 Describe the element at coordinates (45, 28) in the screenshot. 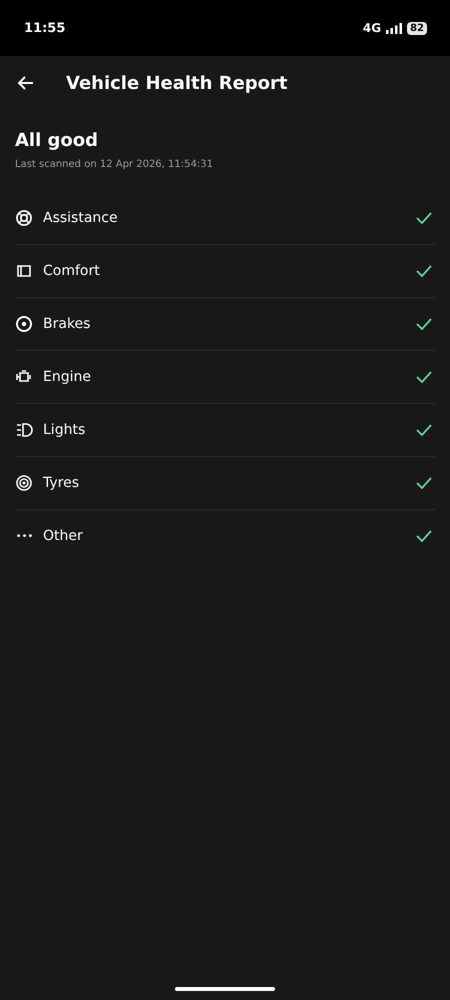

I see `status-time: 11:55` at that location.